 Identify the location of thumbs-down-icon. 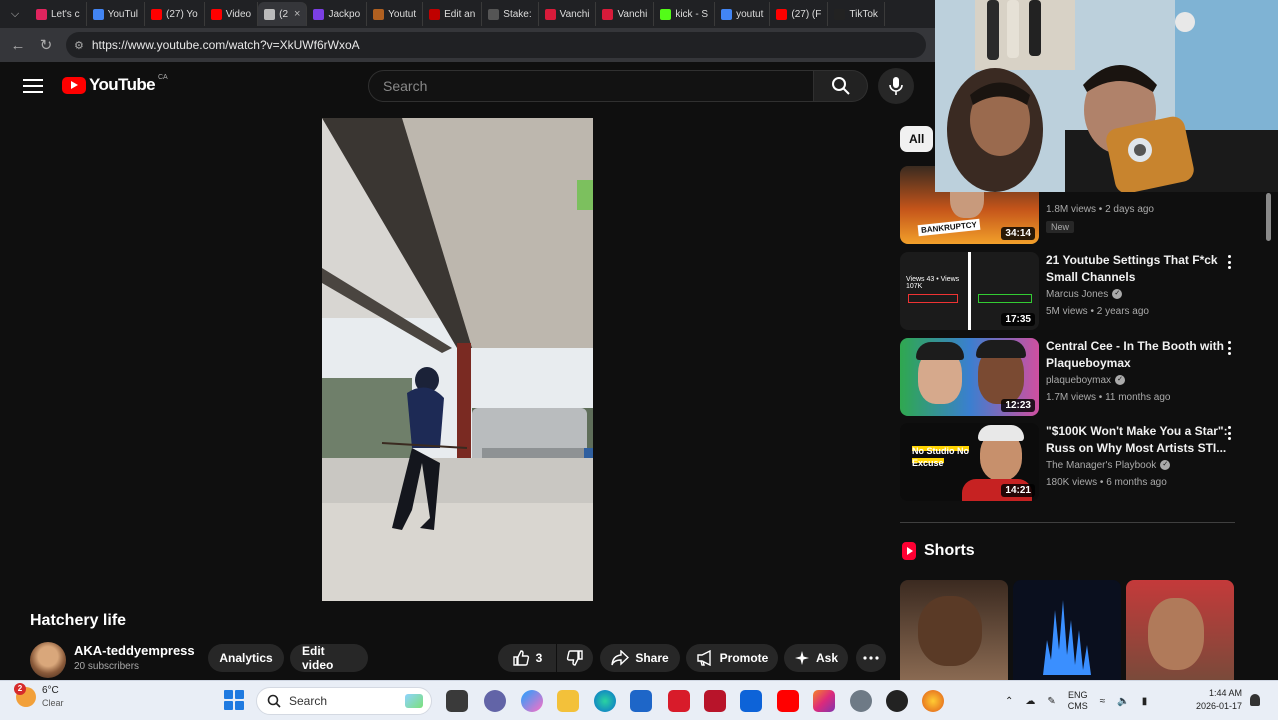
(574, 658).